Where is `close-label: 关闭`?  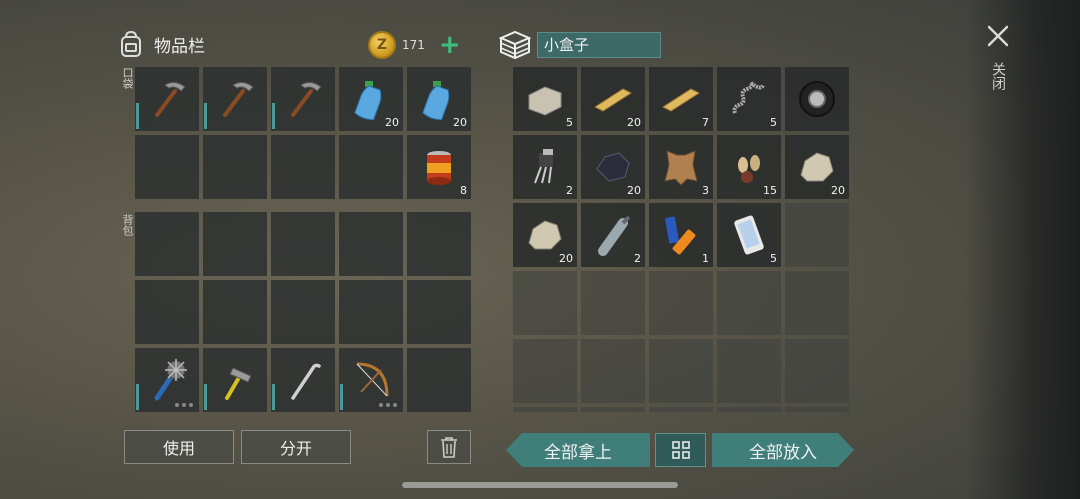 close-label: 关闭 is located at coordinates (998, 76).